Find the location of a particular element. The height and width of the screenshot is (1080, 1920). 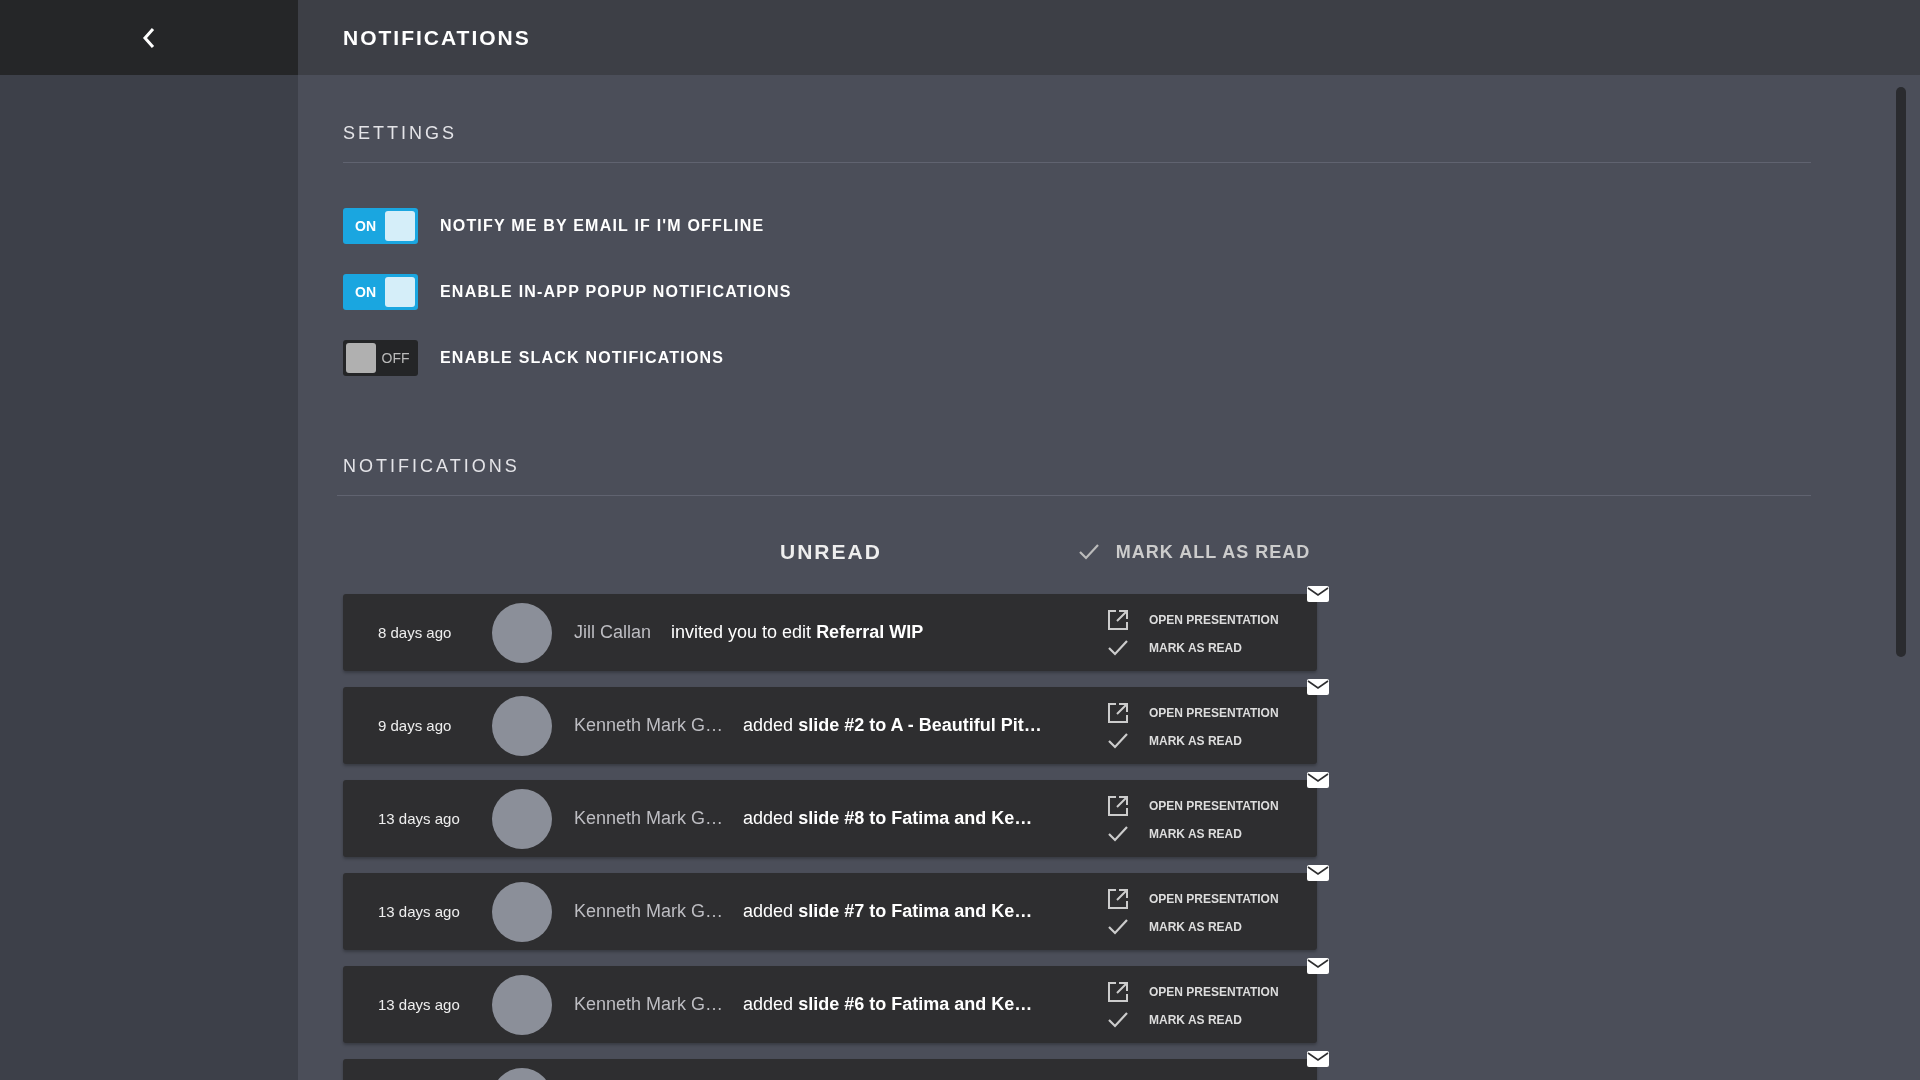

setting-label: ENABLE IN-APP POPUP NOTIFICATIONS is located at coordinates (616, 292).